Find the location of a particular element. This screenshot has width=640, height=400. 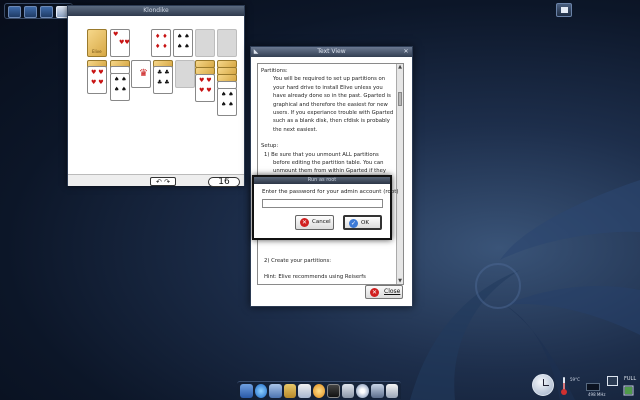

tableau-6-card: ♥ ♥ ♥ ♥ is located at coordinates (205, 88).